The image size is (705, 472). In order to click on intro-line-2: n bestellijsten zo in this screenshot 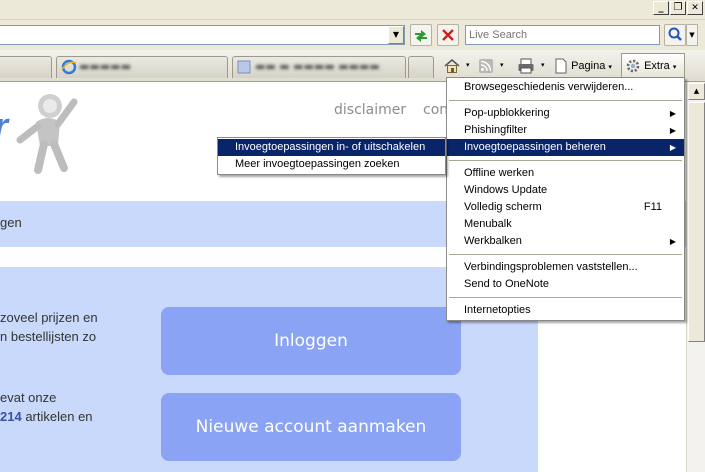, I will do `click(48, 336)`.